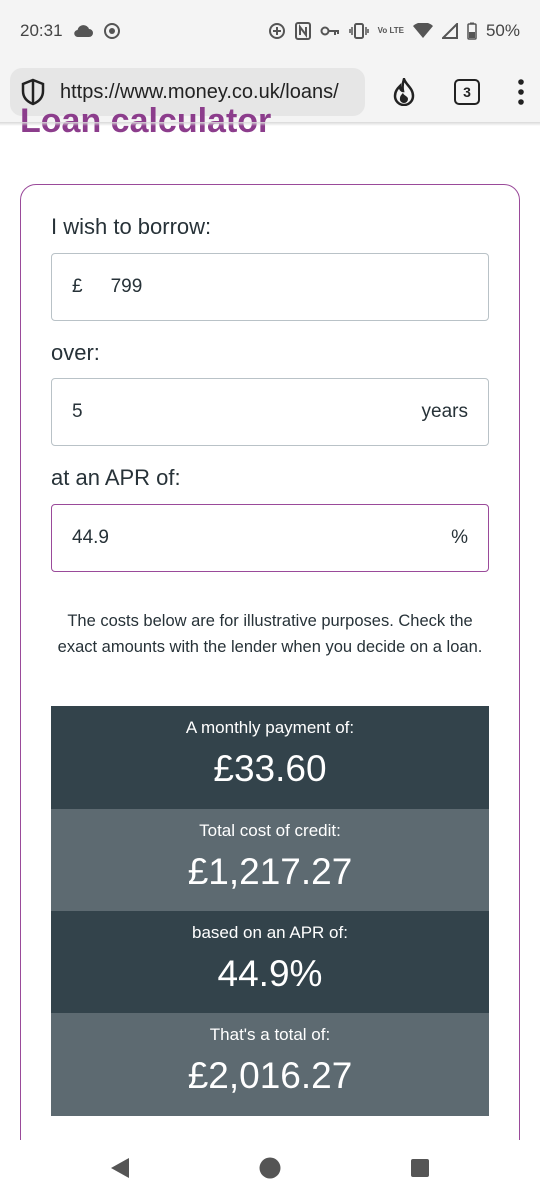 Image resolution: width=540 pixels, height=1200 pixels. I want to click on nfc-icon, so click(302, 31).